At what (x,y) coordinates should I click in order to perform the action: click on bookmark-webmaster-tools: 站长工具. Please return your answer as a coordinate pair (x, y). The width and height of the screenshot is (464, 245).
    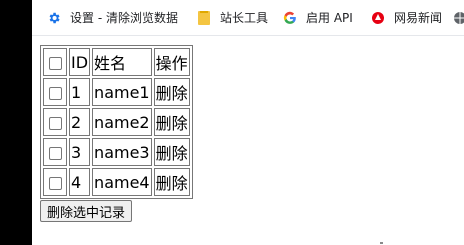
    Looking at the image, I should click on (232, 18).